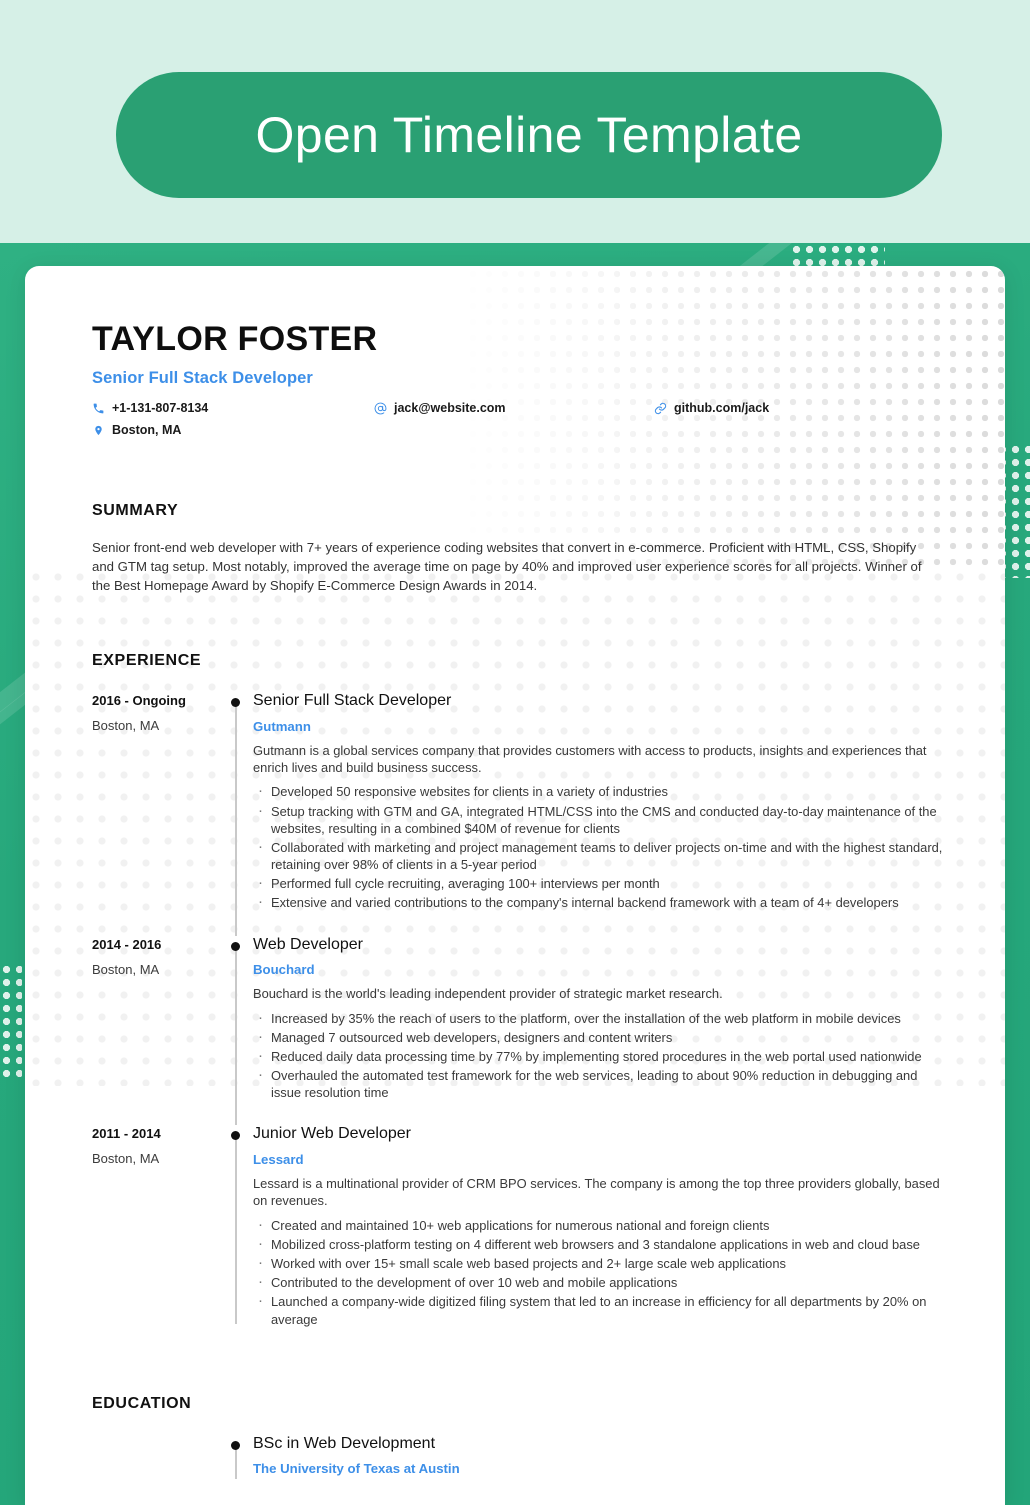 The height and width of the screenshot is (1505, 1030). Describe the element at coordinates (135, 510) in the screenshot. I see `summary-heading: SUMMARY` at that location.